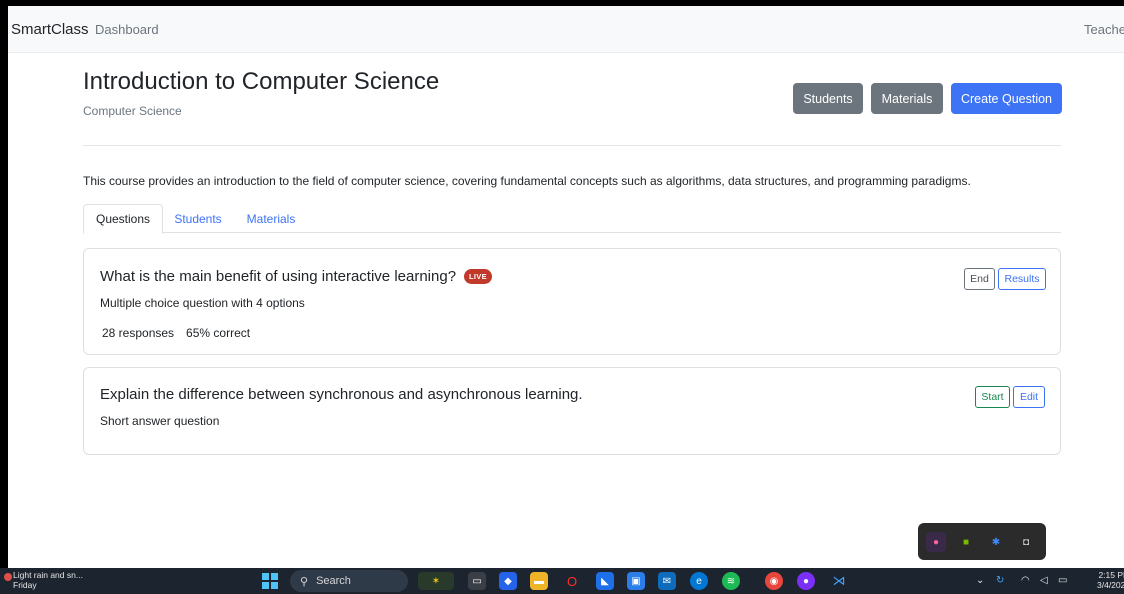 The image size is (1124, 594). What do you see at coordinates (966, 542) in the screenshot?
I see `nvidia-icon: ■` at bounding box center [966, 542].